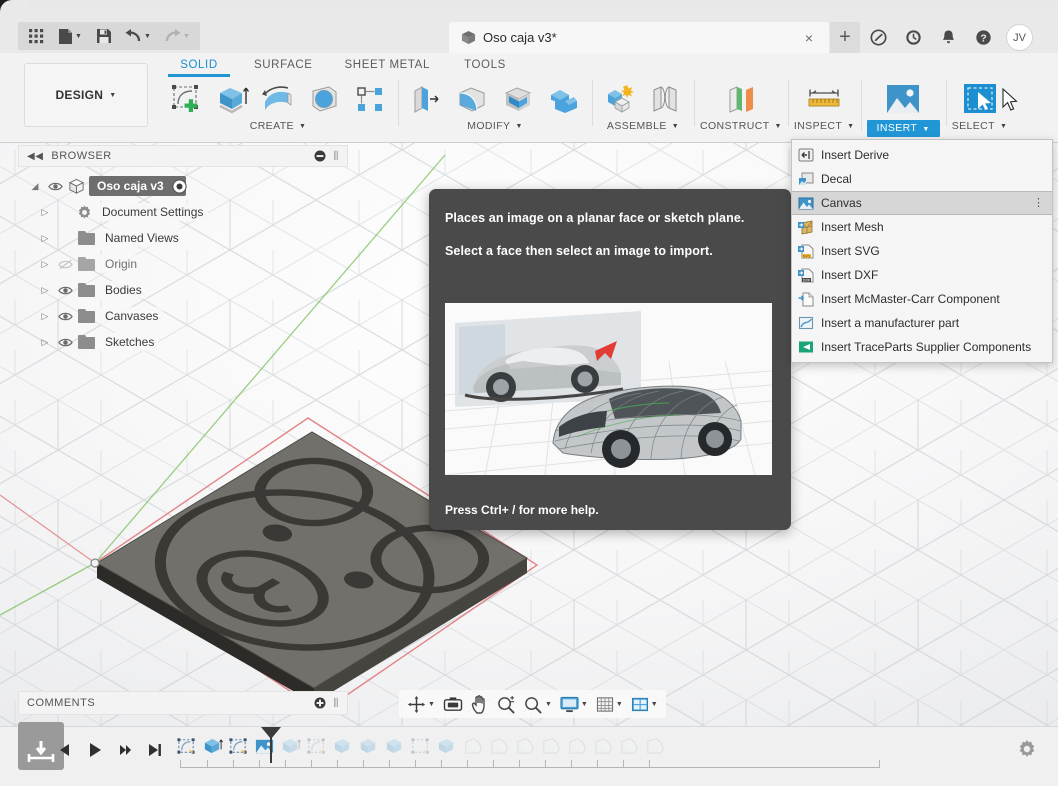  What do you see at coordinates (183, 212) in the screenshot?
I see `tree-item-document-settings: ▷ Document Settings` at bounding box center [183, 212].